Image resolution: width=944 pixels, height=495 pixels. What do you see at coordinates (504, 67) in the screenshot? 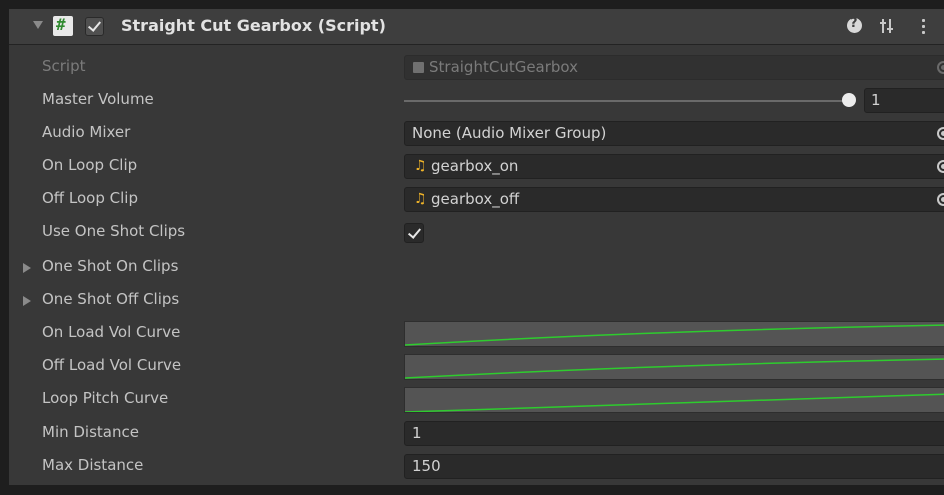
I see `script-value: StraightCutGearbox` at bounding box center [504, 67].